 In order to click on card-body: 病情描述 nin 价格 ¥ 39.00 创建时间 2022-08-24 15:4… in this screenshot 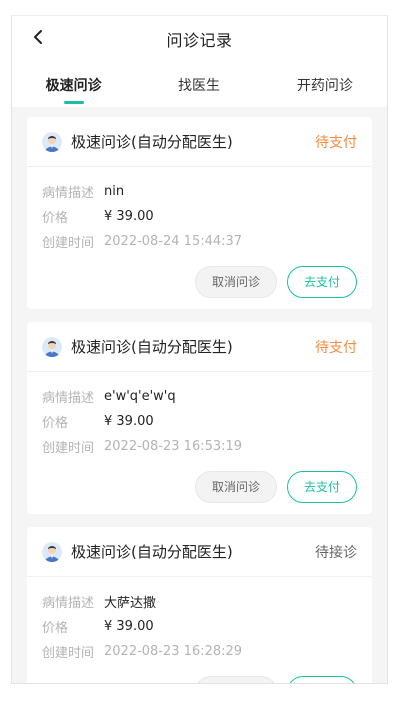, I will do `click(199, 210)`.